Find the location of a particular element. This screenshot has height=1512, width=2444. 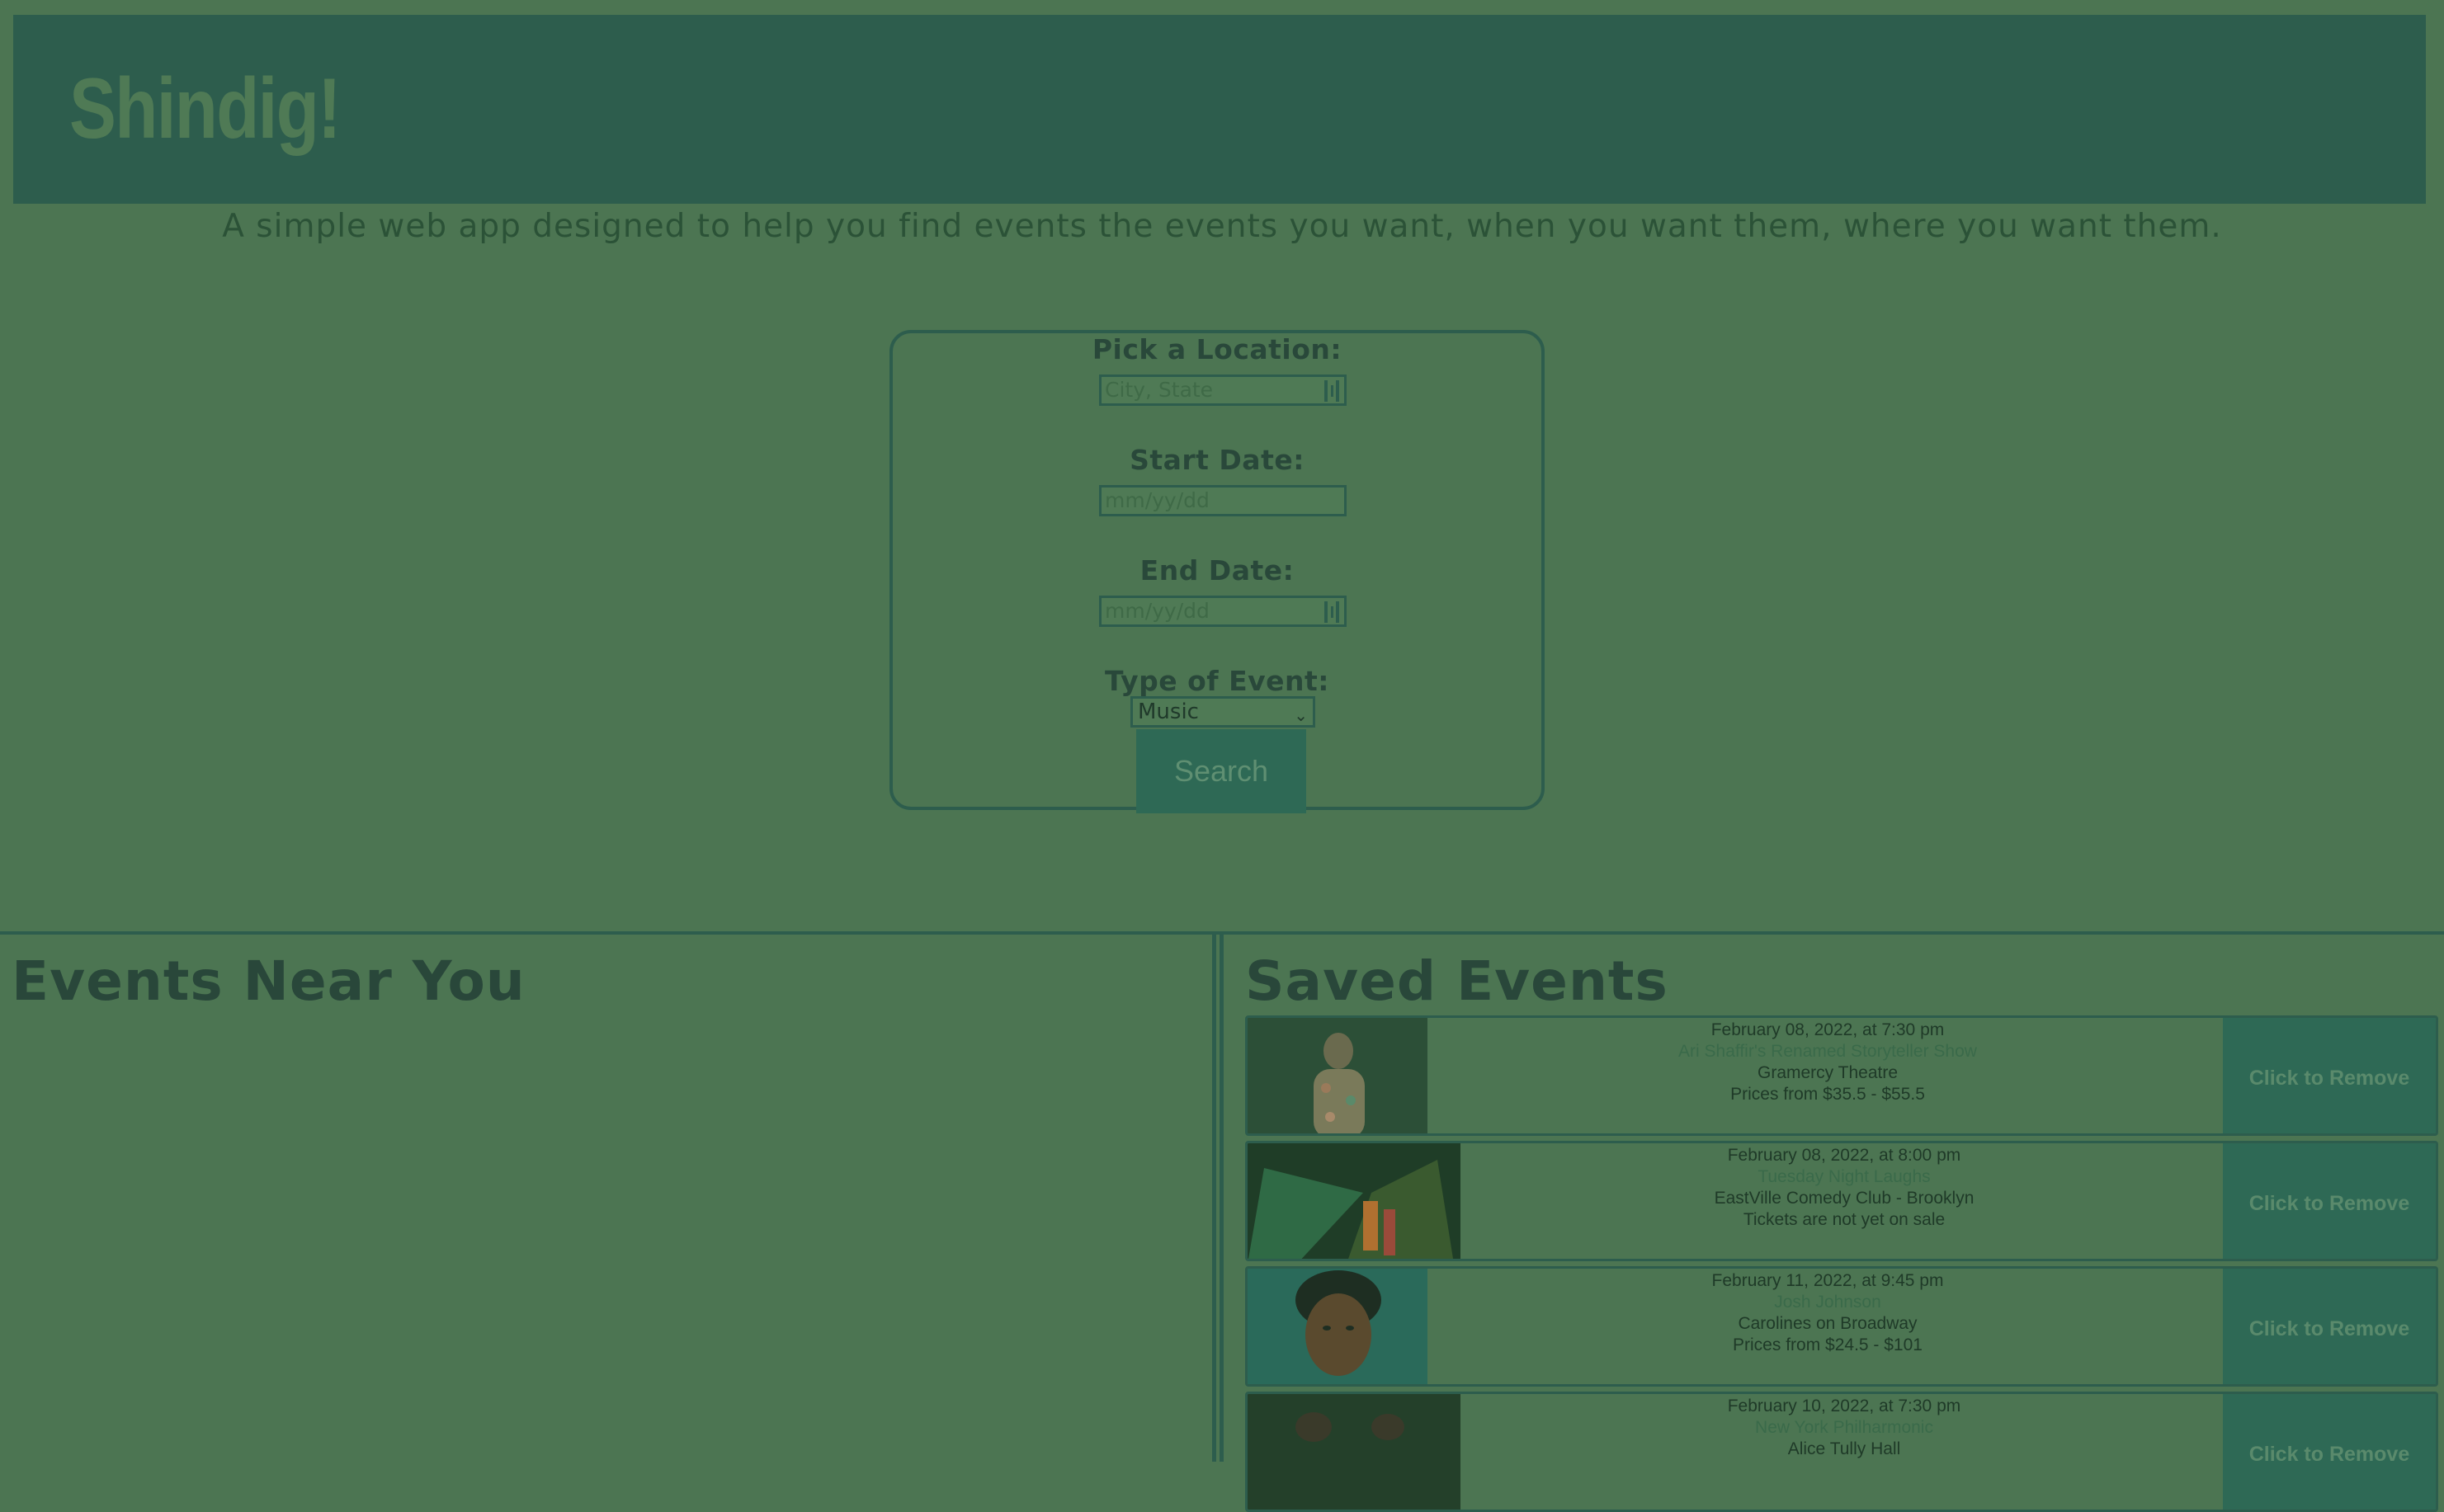

site-logo: Shindig! is located at coordinates (206, 109).